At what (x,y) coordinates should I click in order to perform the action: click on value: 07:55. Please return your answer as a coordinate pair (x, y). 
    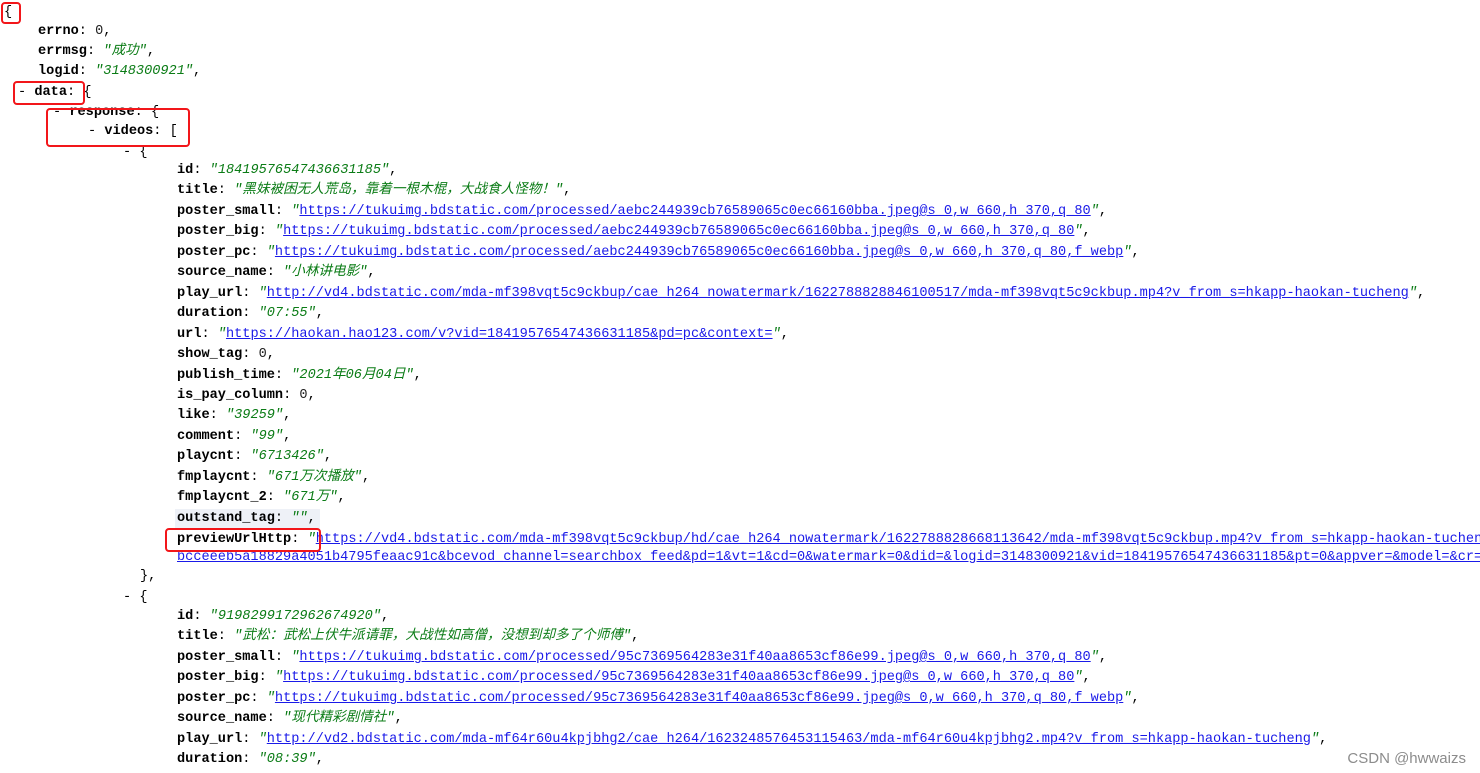
    Looking at the image, I should click on (287, 313).